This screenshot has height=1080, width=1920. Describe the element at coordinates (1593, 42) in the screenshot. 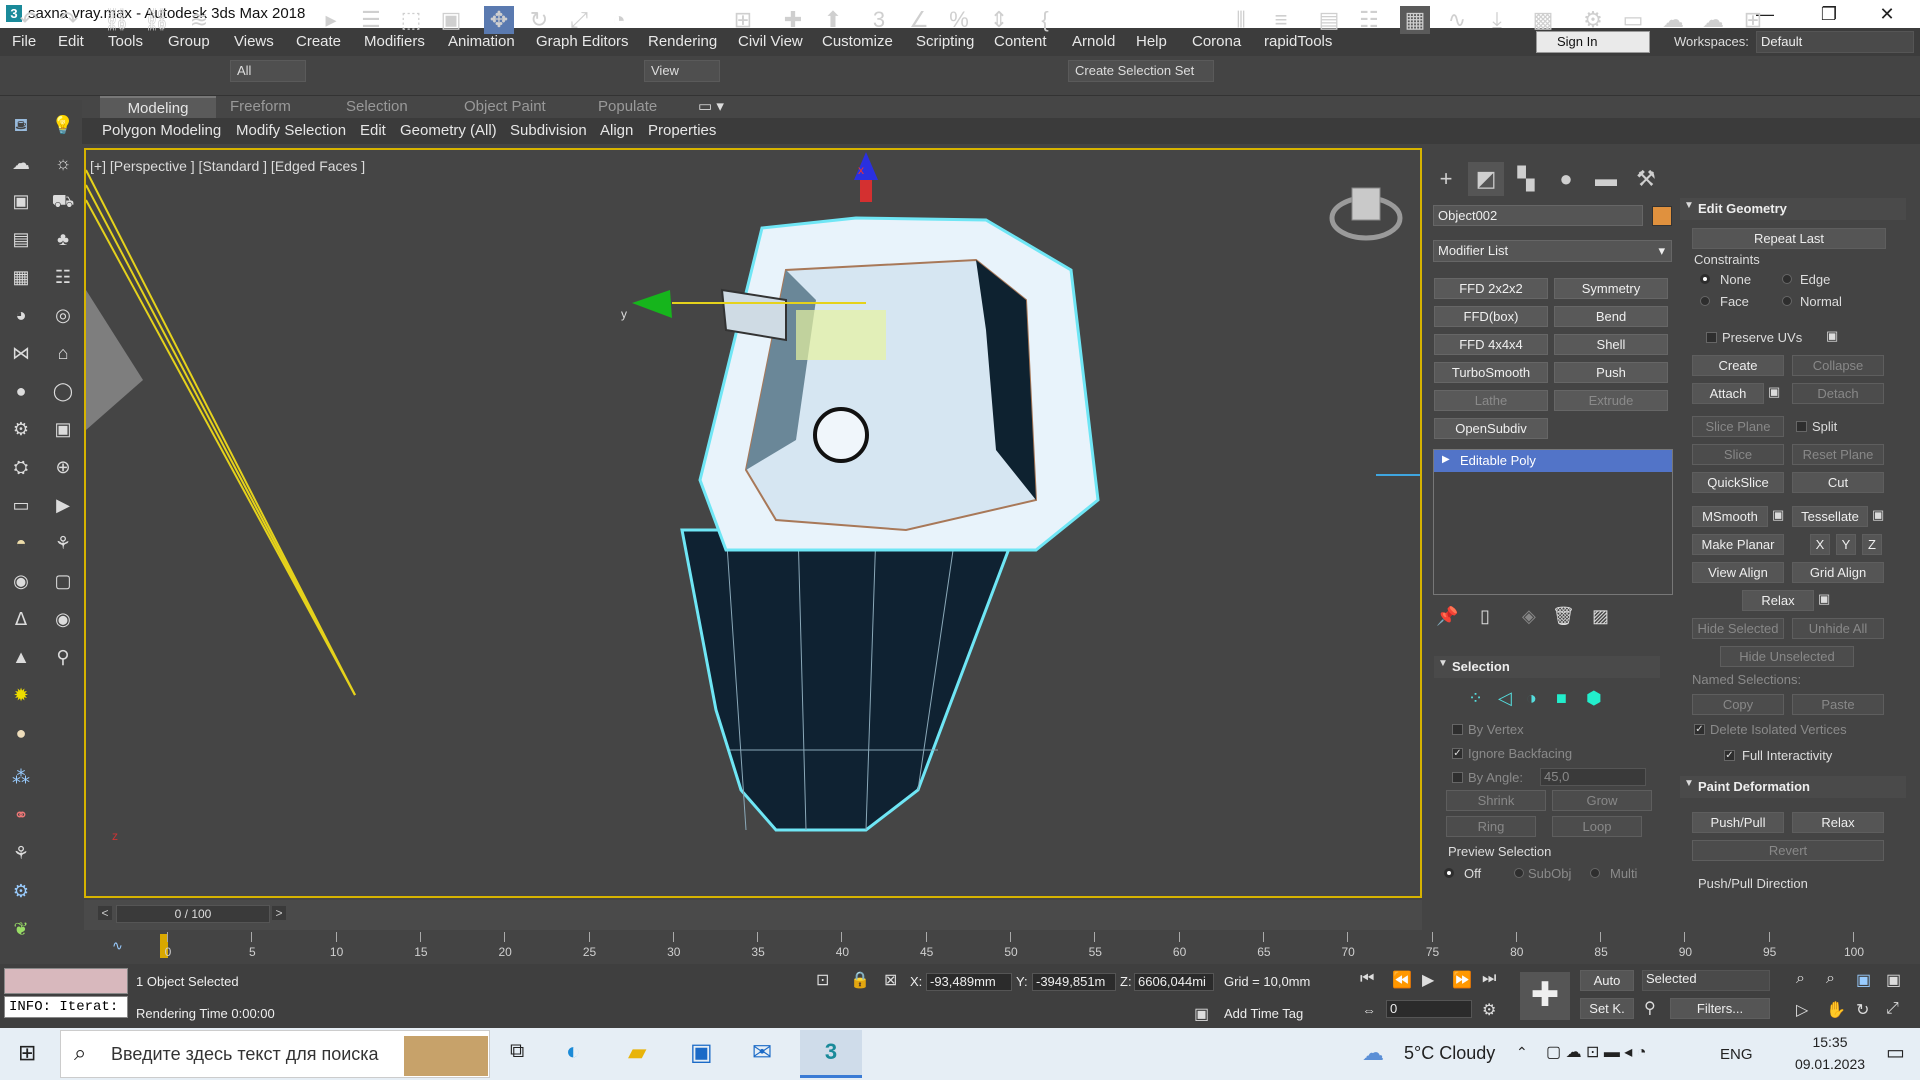

I see `sign-in-dropdown: Sign In` at that location.